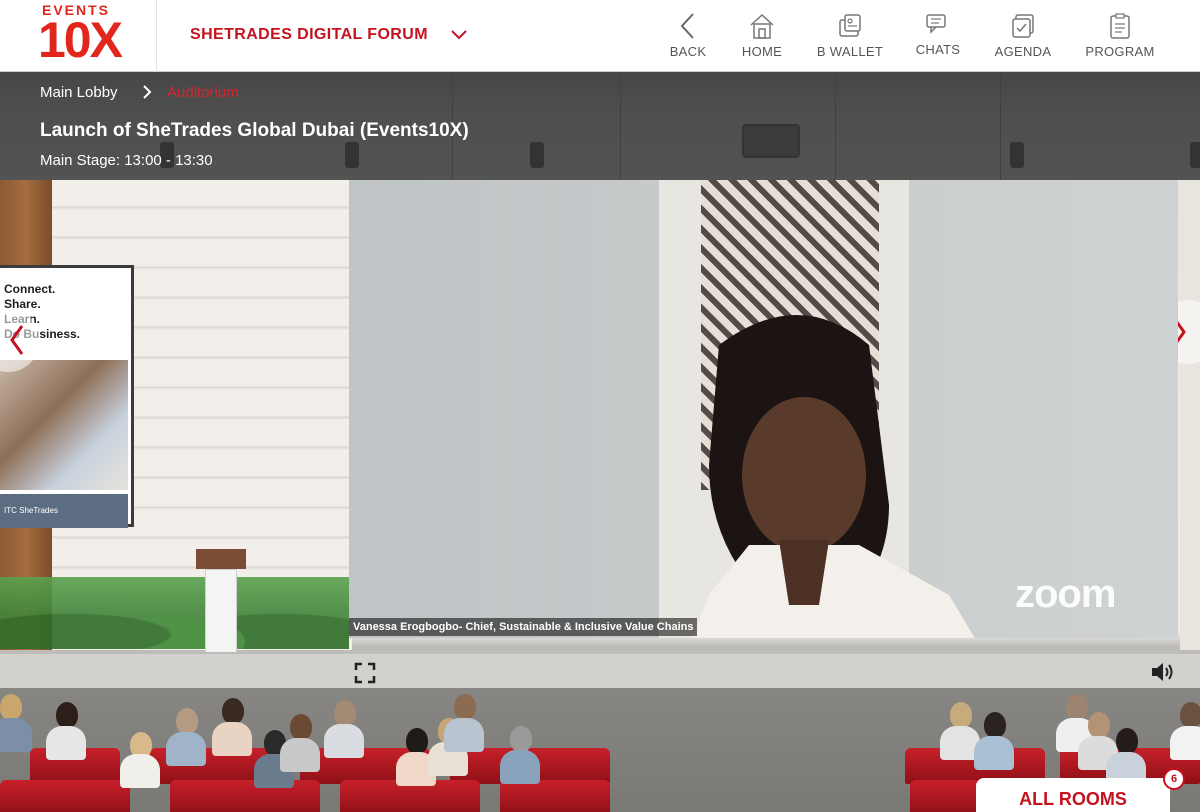 This screenshot has height=812, width=1200. I want to click on nav-agenda-button: AGENDA, so click(1023, 37).